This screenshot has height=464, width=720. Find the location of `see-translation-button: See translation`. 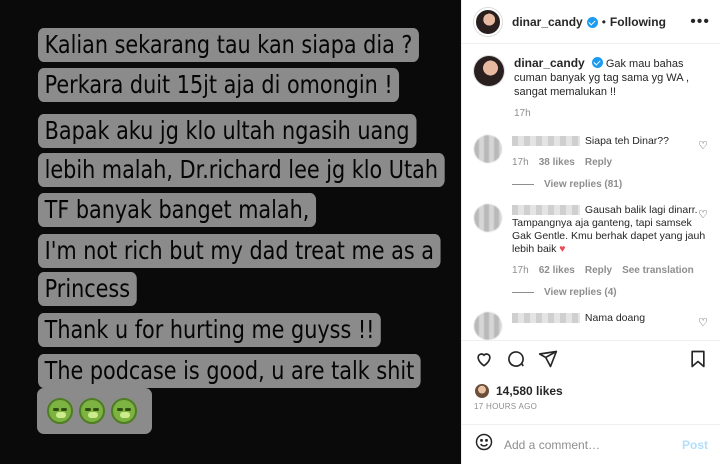

see-translation-button: See translation is located at coordinates (658, 270).